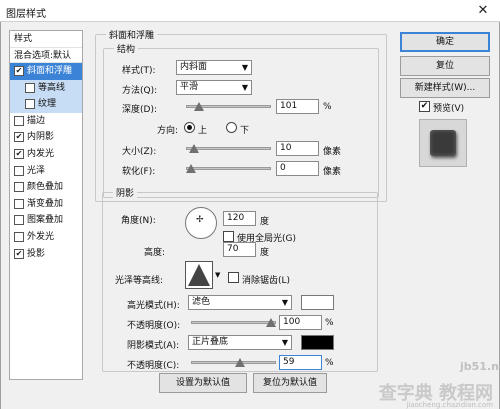  I want to click on style-list-item: 外发光, so click(46, 237).